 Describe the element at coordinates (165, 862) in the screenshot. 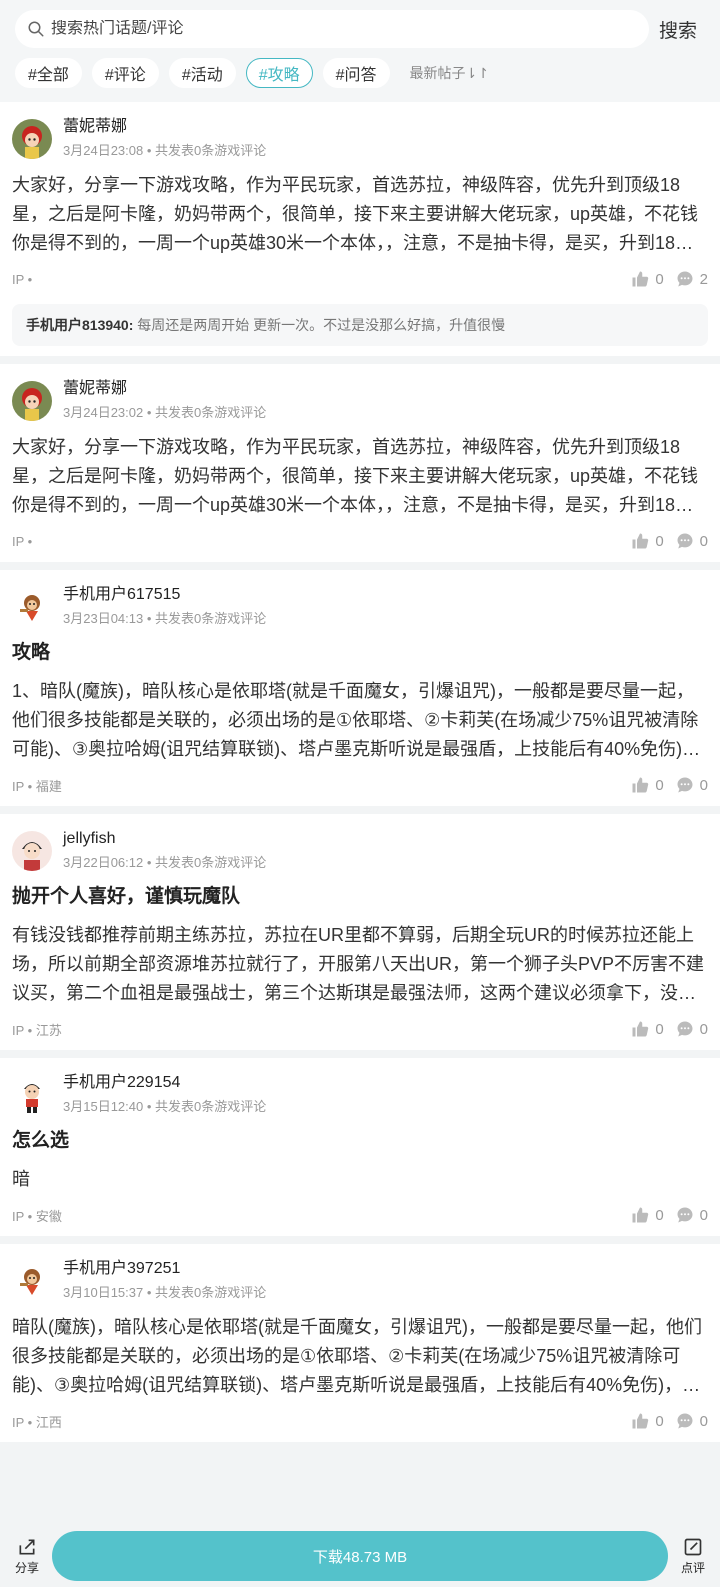

I see `post-meta: 3月22日06:12 • 共发表0条游戏评论` at that location.